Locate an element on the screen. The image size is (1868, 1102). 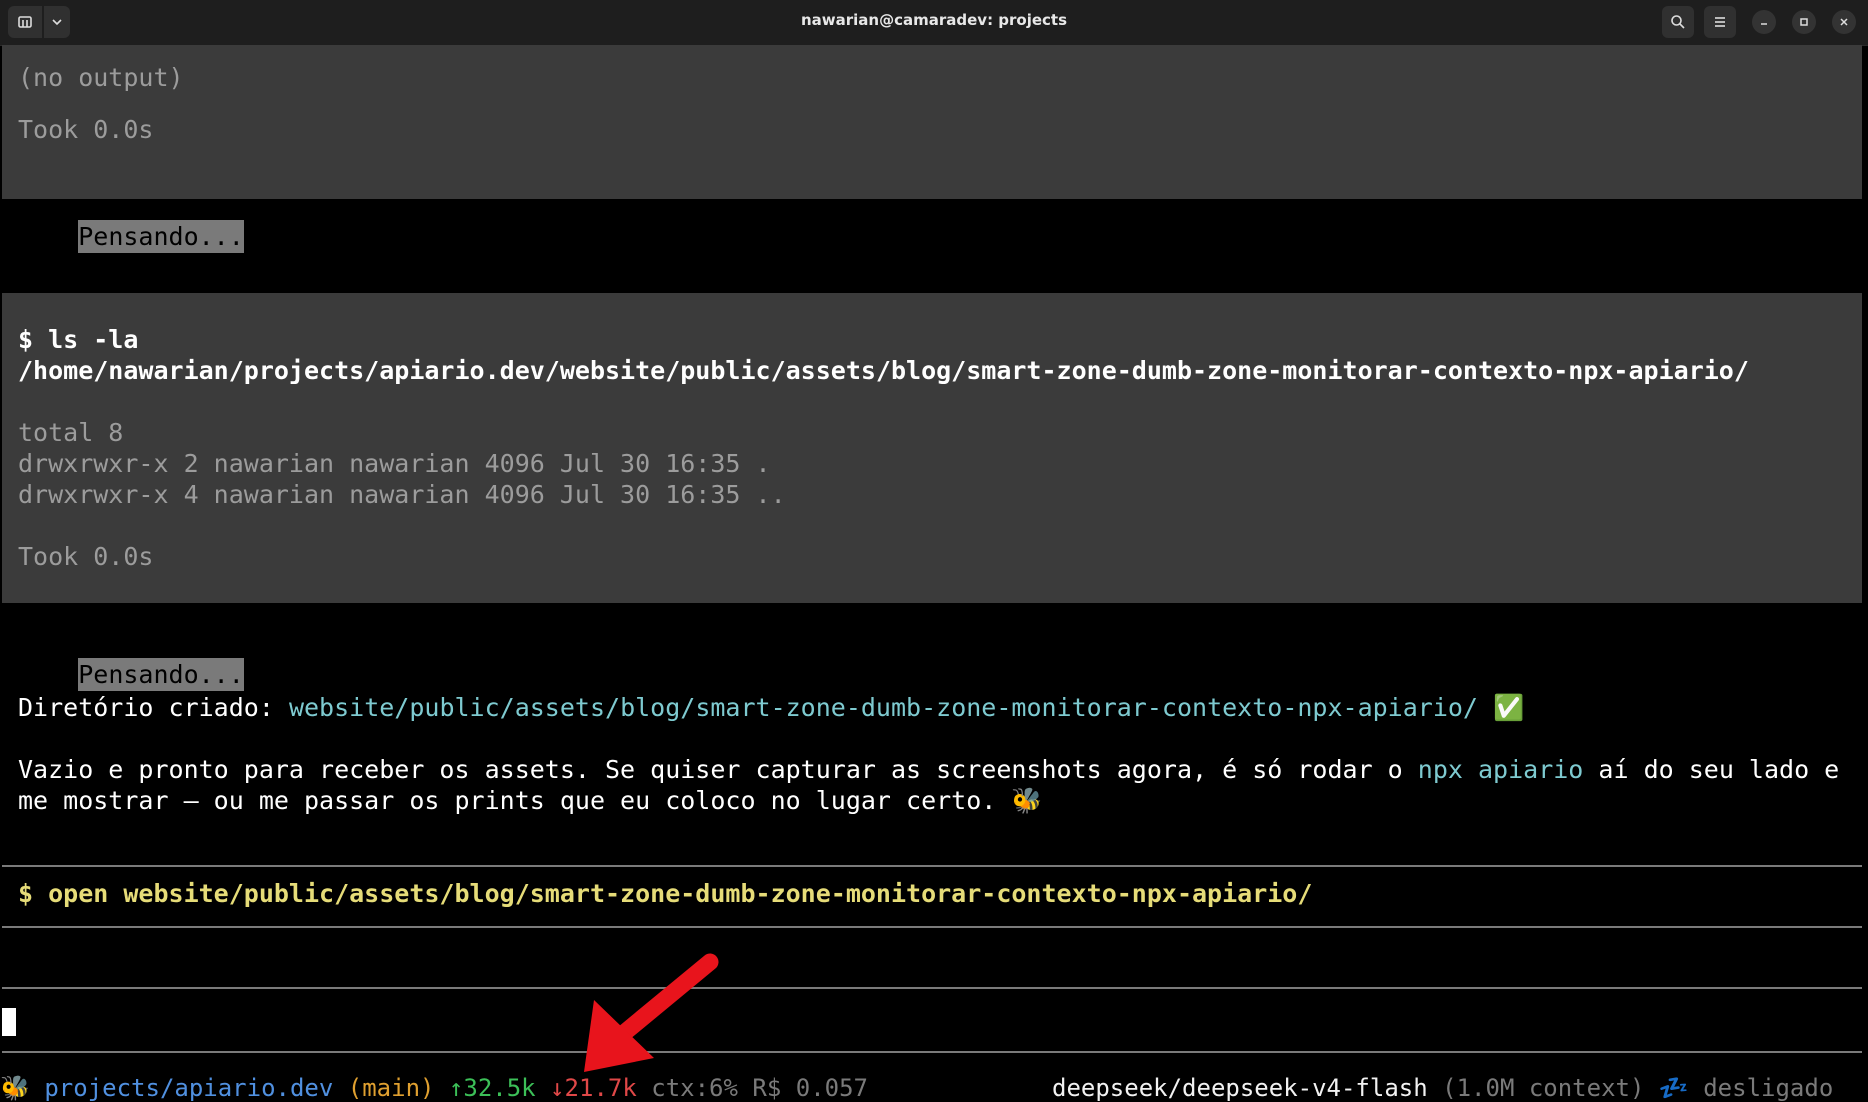
maximize-icon is located at coordinates (1804, 22).